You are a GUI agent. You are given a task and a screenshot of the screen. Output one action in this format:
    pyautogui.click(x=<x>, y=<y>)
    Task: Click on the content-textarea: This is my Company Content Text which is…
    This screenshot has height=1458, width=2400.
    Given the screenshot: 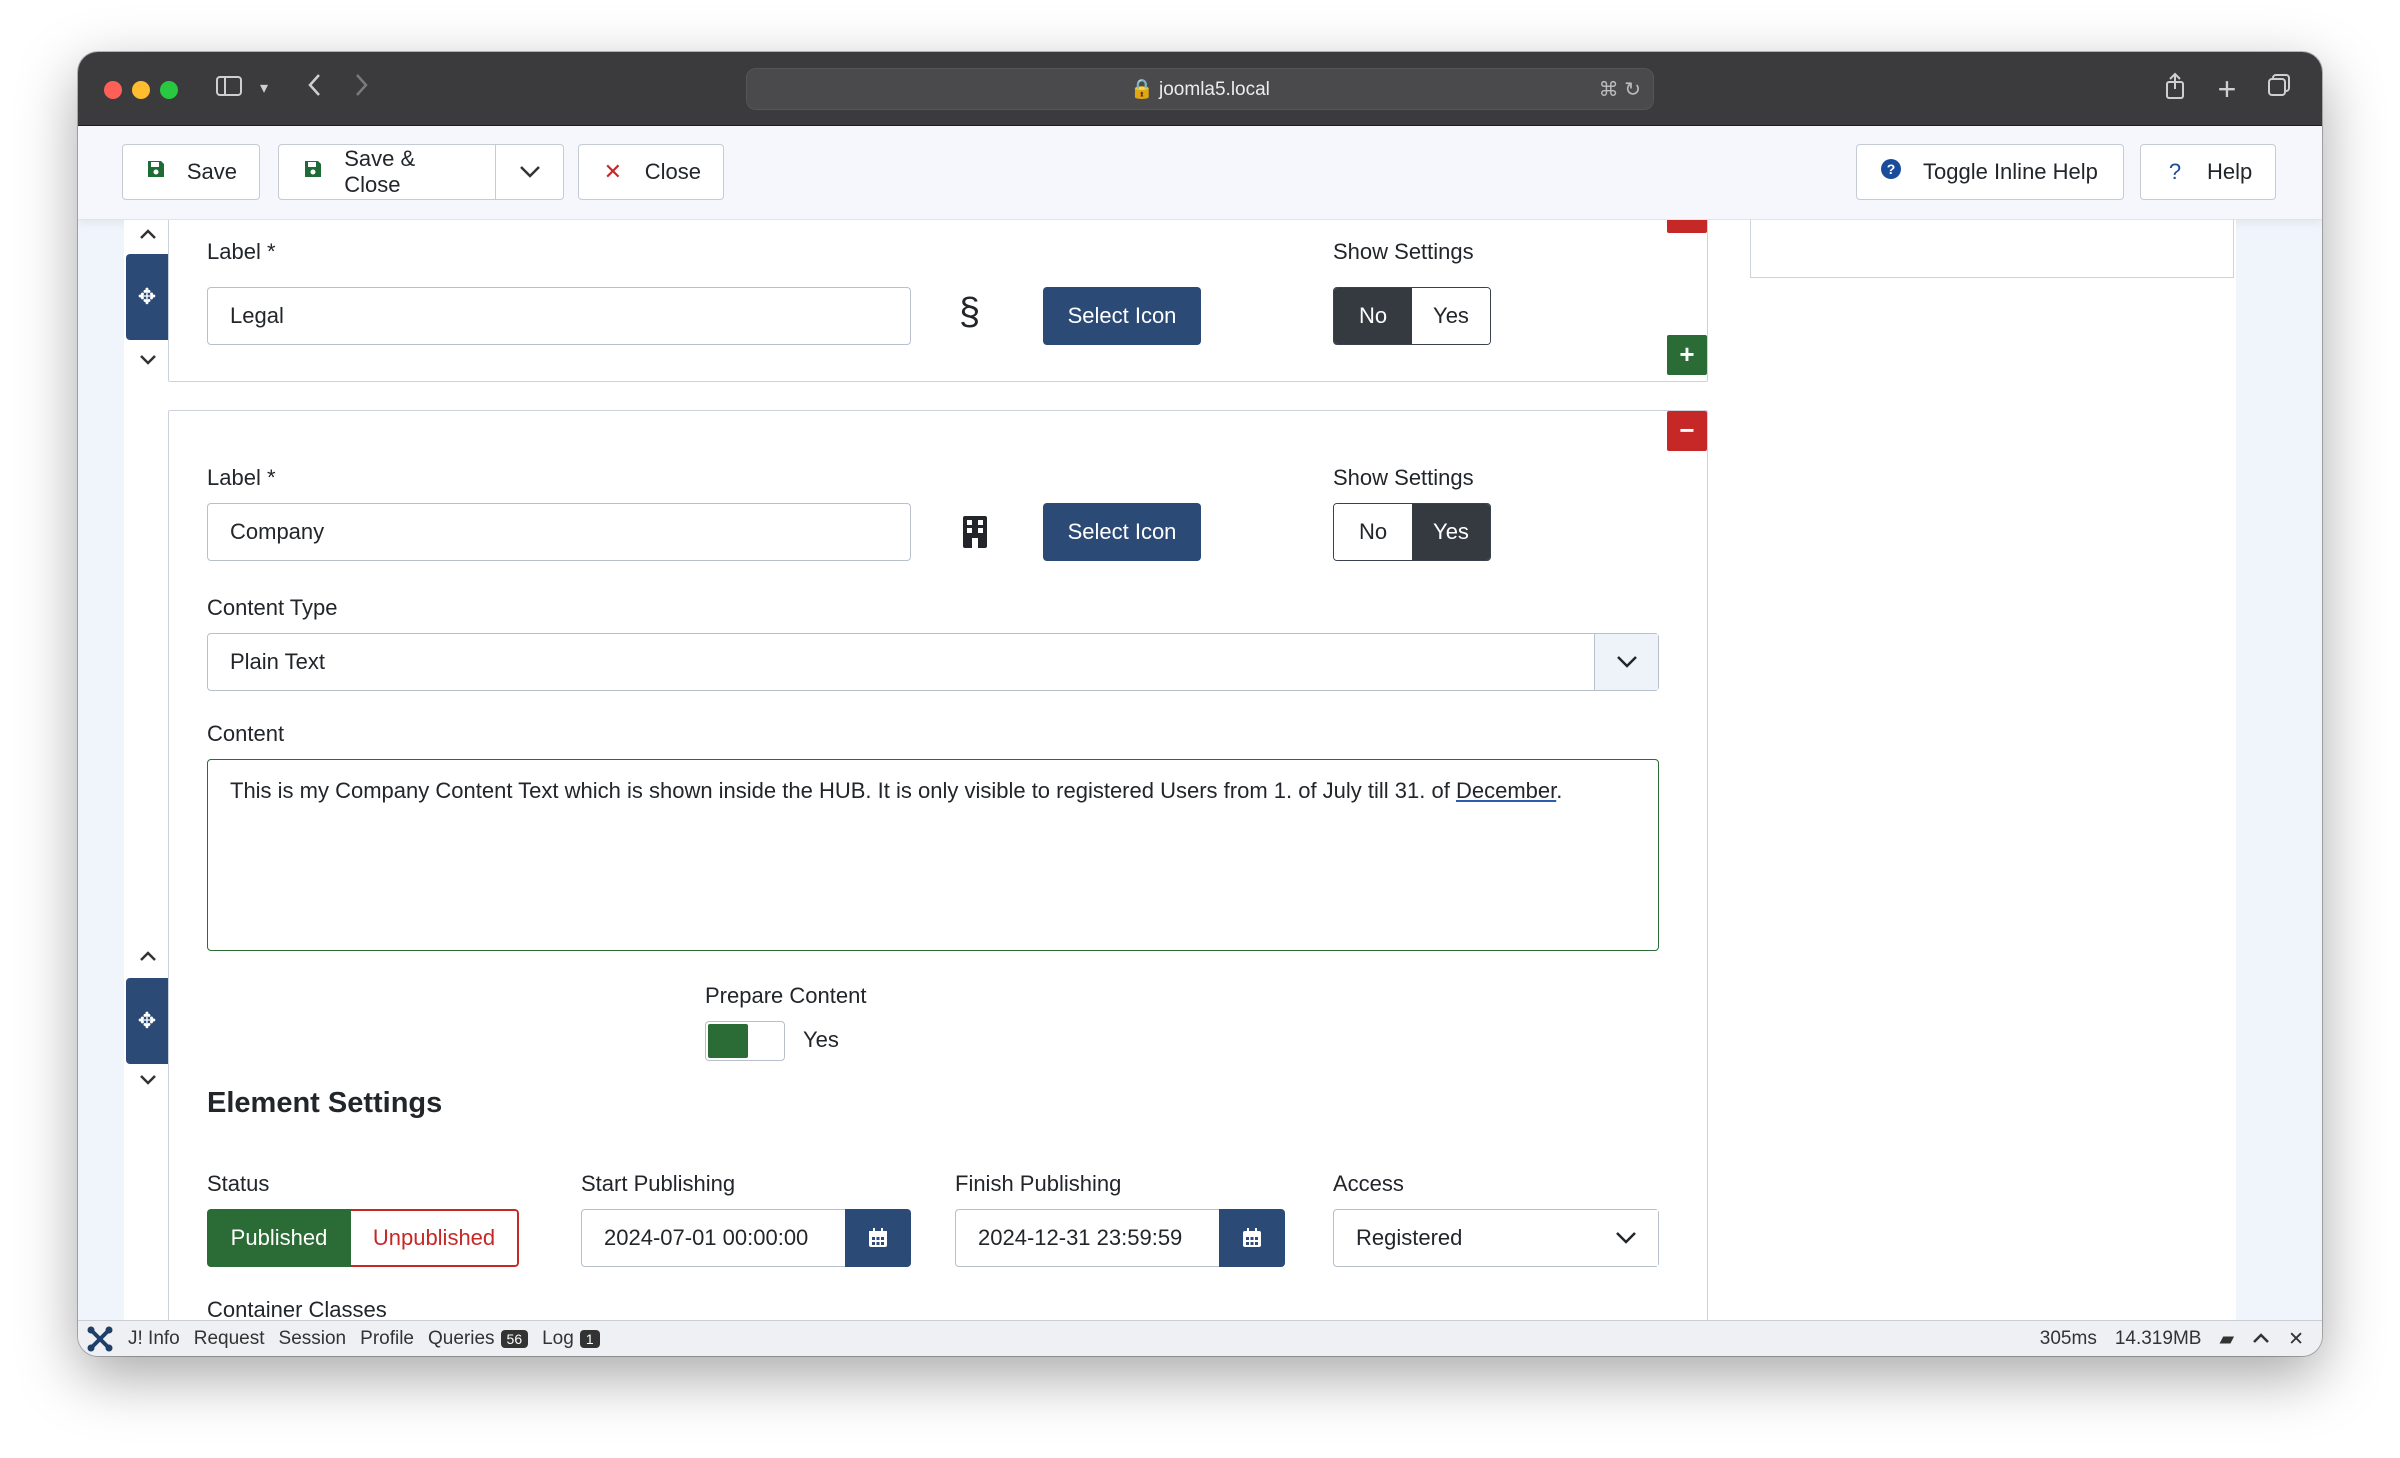 What is the action you would take?
    pyautogui.click(x=933, y=855)
    